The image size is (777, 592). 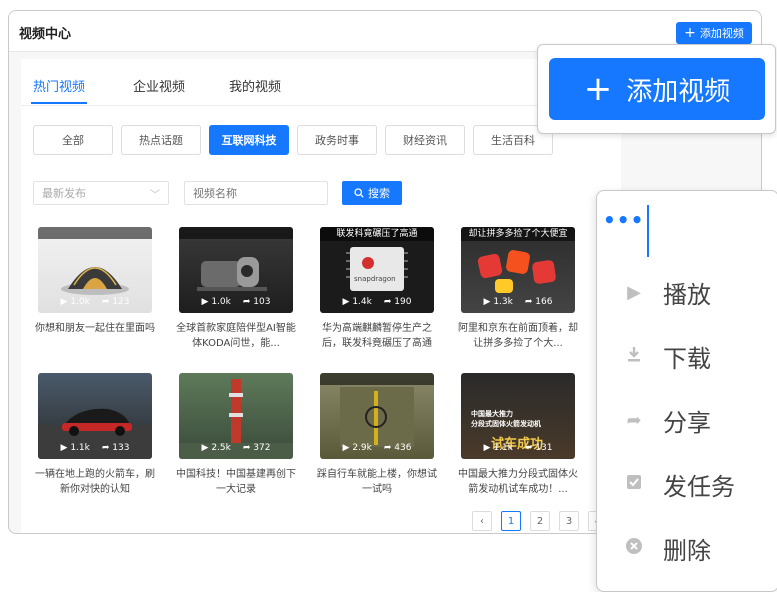 What do you see at coordinates (155, 195) in the screenshot?
I see `chevron-down-icon: ﹀` at bounding box center [155, 195].